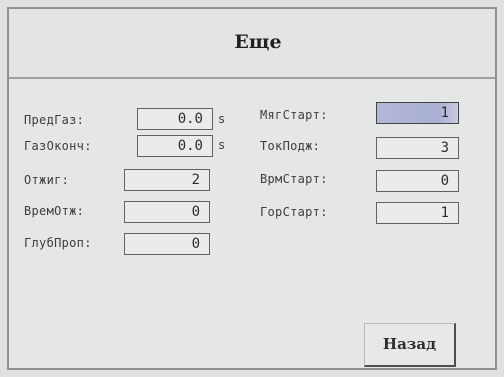  What do you see at coordinates (290, 146) in the screenshot?
I see `label-ignition-current: ТокПодж:` at bounding box center [290, 146].